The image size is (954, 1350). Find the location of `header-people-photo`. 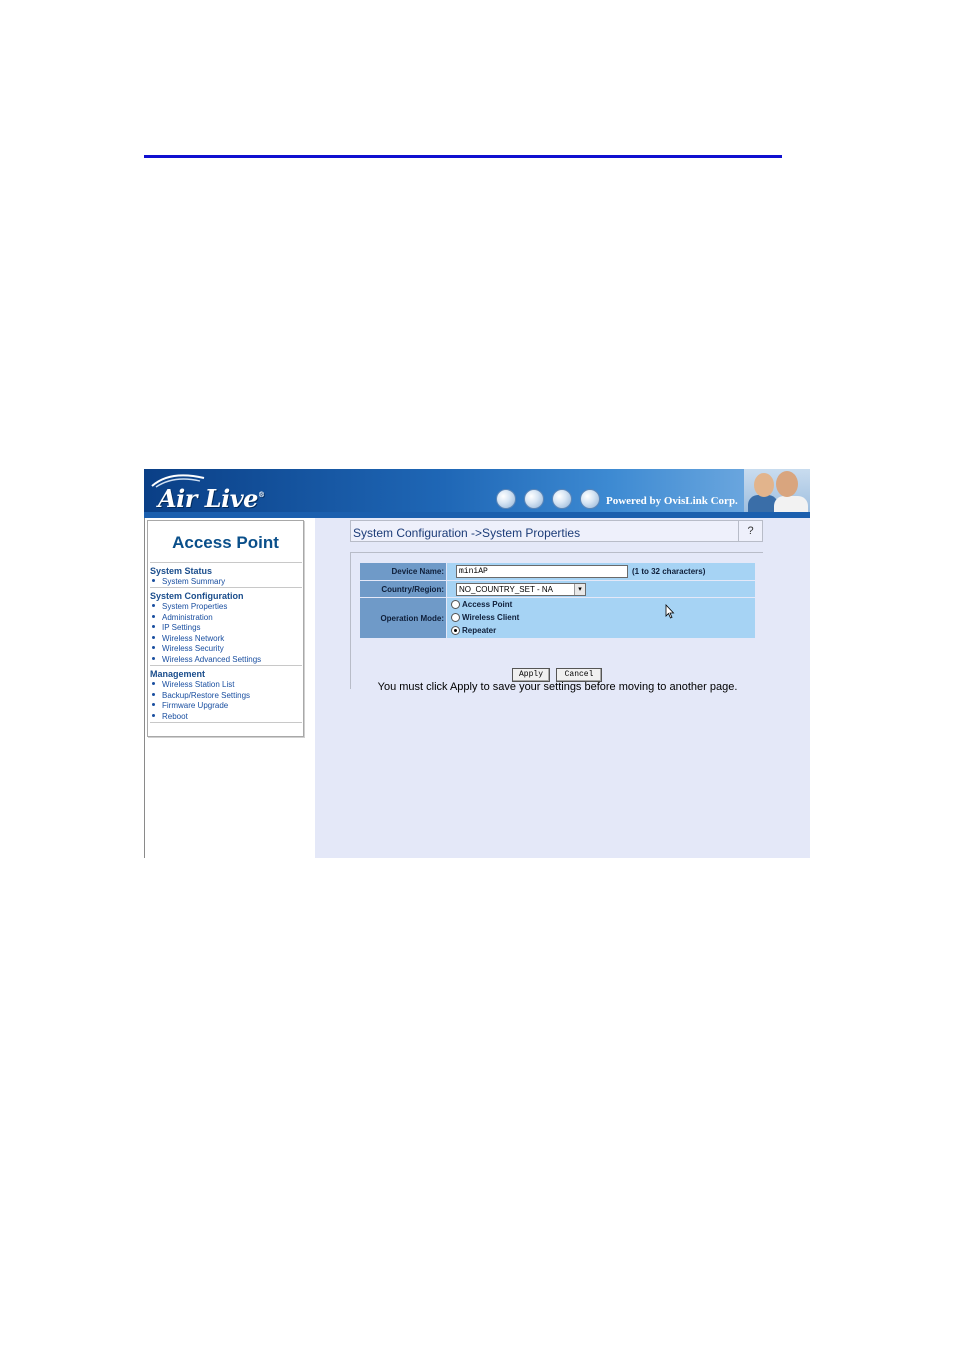

header-people-photo is located at coordinates (777, 490).